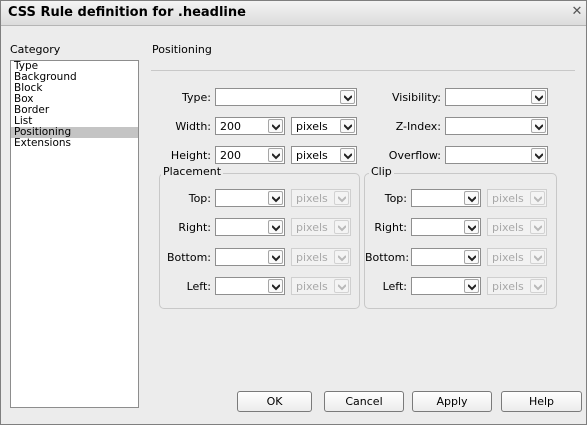 The height and width of the screenshot is (425, 587). What do you see at coordinates (508, 257) in the screenshot?
I see `clip-bottom-unit-value: pixels` at bounding box center [508, 257].